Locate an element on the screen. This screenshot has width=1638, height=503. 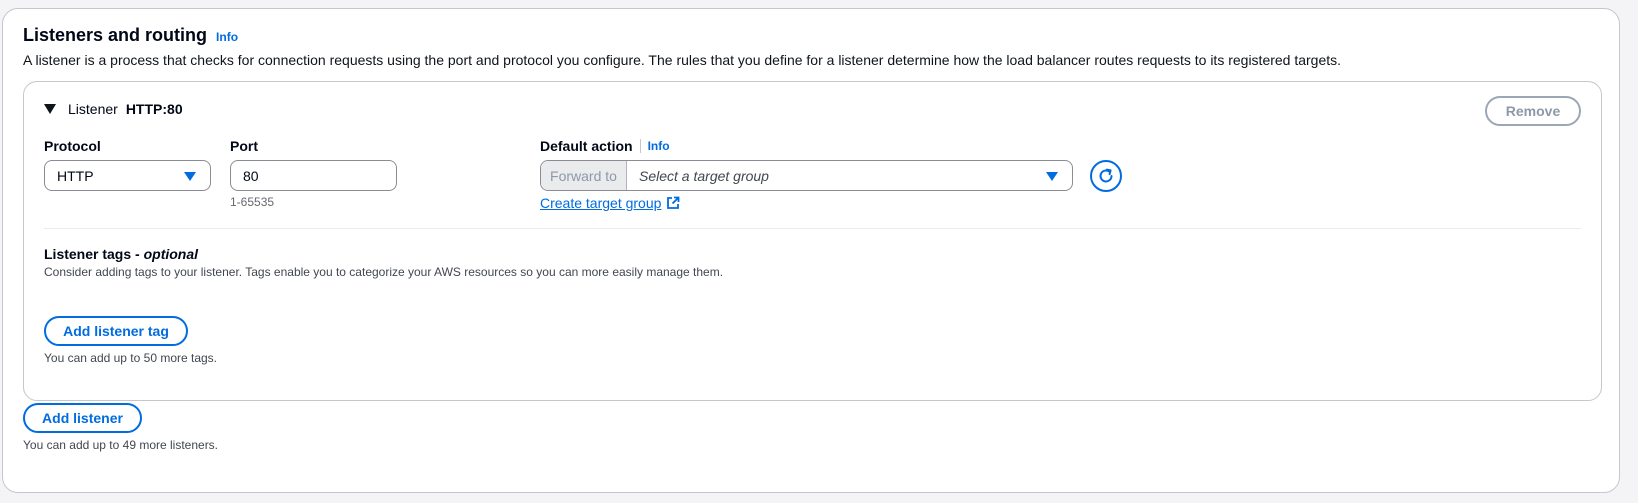
listener-header-value: HTTP:80 is located at coordinates (154, 109).